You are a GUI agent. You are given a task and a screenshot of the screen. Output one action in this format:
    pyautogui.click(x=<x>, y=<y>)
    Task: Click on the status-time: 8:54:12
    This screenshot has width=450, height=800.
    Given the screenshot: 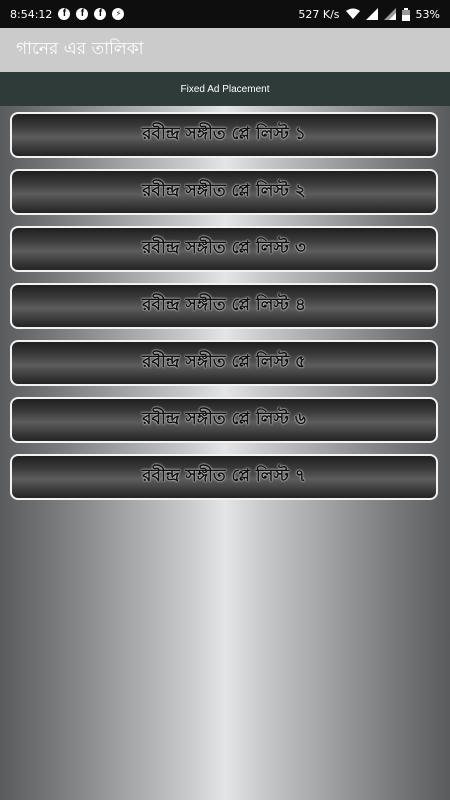 What is the action you would take?
    pyautogui.click(x=31, y=14)
    